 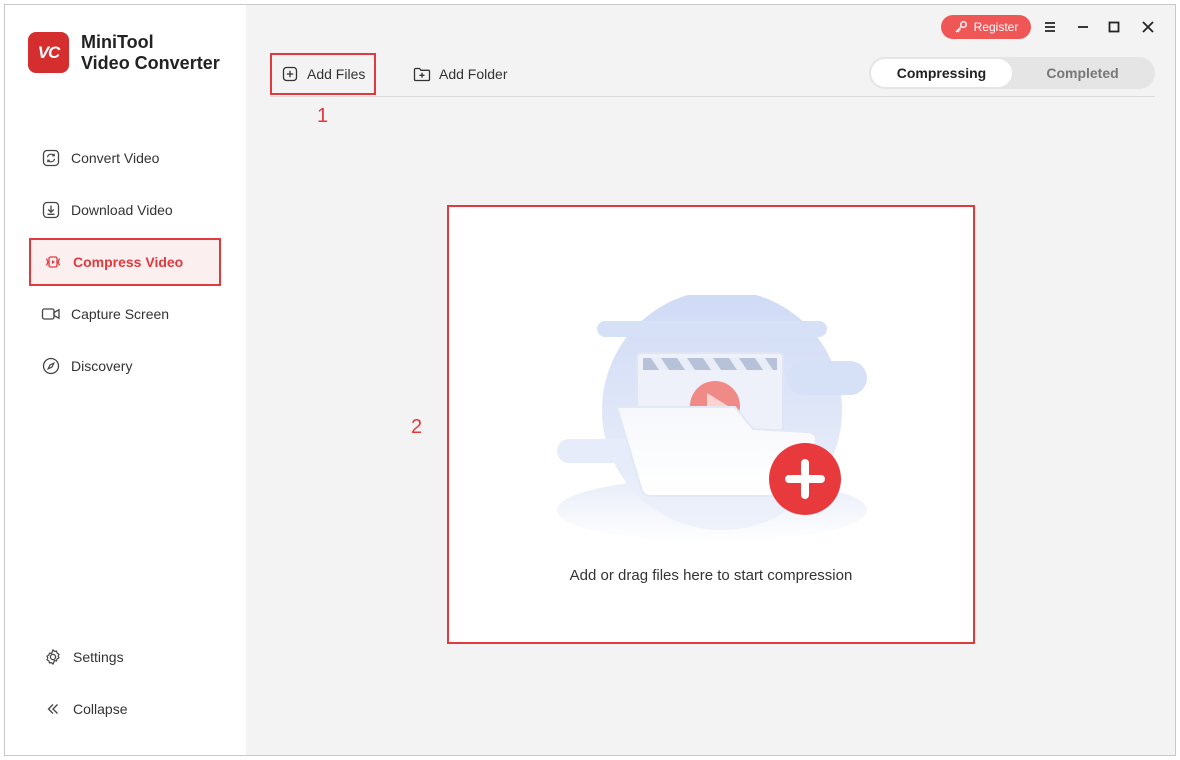 I want to click on close-button, so click(x=1148, y=27).